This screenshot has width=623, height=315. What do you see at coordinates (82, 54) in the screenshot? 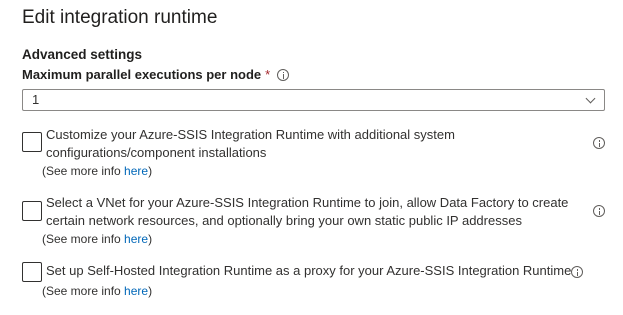
I see `section-title: Advanced settings` at bounding box center [82, 54].